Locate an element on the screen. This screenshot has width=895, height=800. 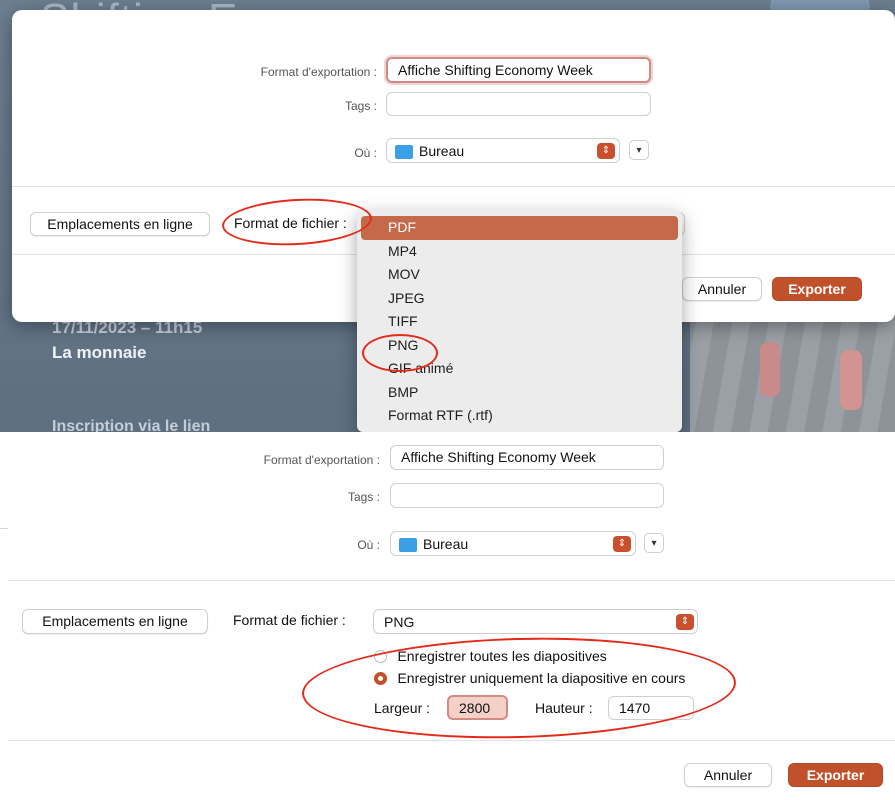
menu-item-pdf: PDF is located at coordinates (519, 228).